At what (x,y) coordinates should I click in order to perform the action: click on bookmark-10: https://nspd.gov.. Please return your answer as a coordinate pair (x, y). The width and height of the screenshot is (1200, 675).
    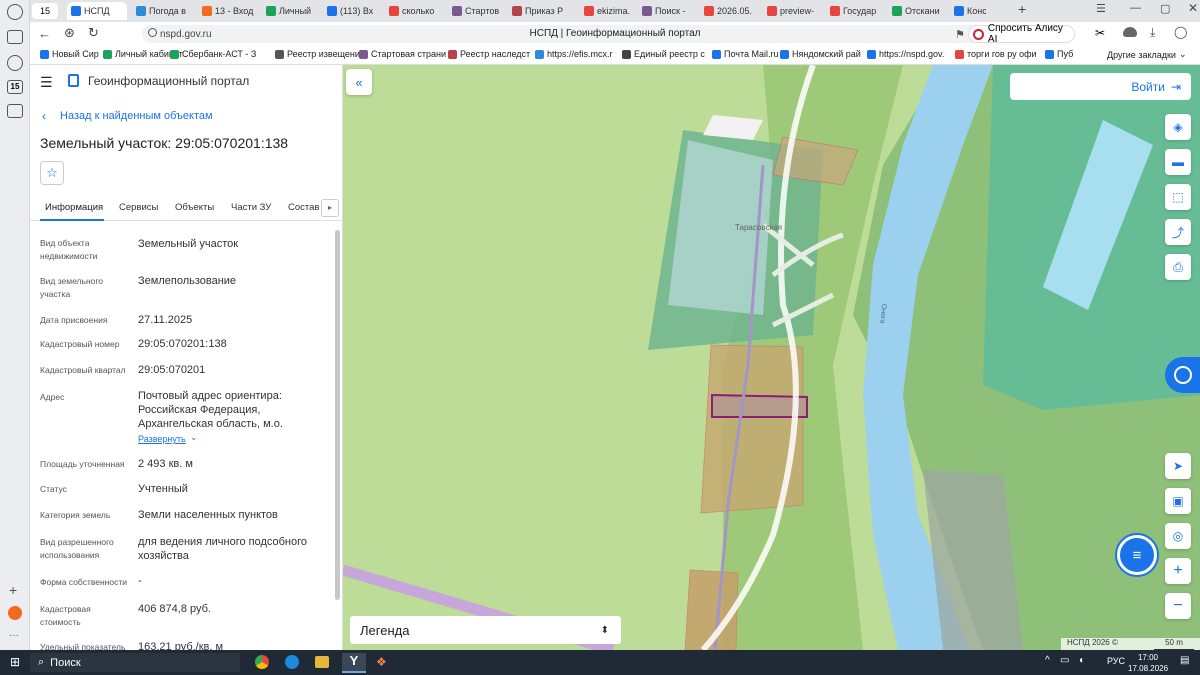
    Looking at the image, I should click on (905, 54).